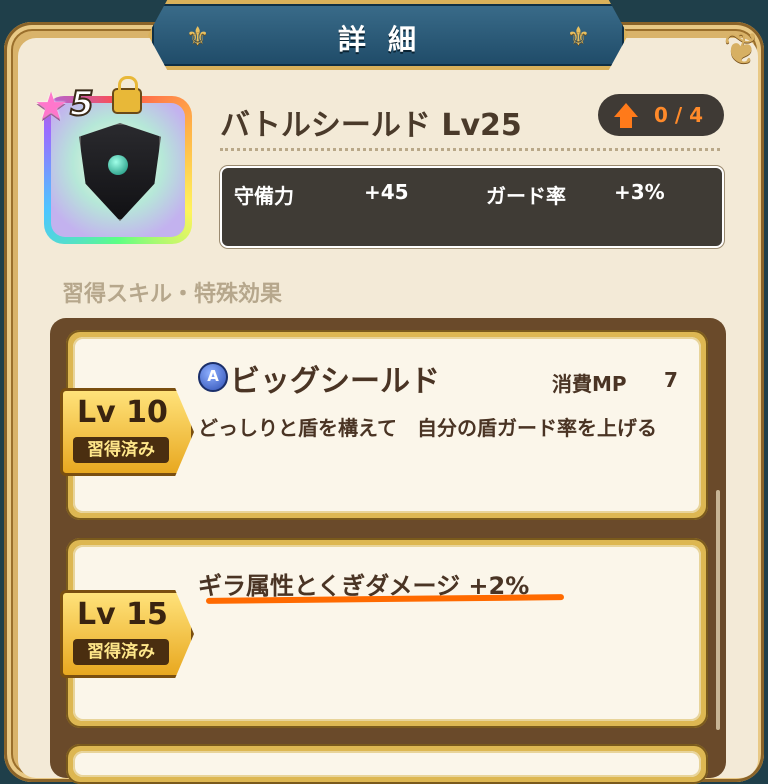 The height and width of the screenshot is (784, 768). Describe the element at coordinates (639, 192) in the screenshot. I see `stat-value: +3%` at that location.